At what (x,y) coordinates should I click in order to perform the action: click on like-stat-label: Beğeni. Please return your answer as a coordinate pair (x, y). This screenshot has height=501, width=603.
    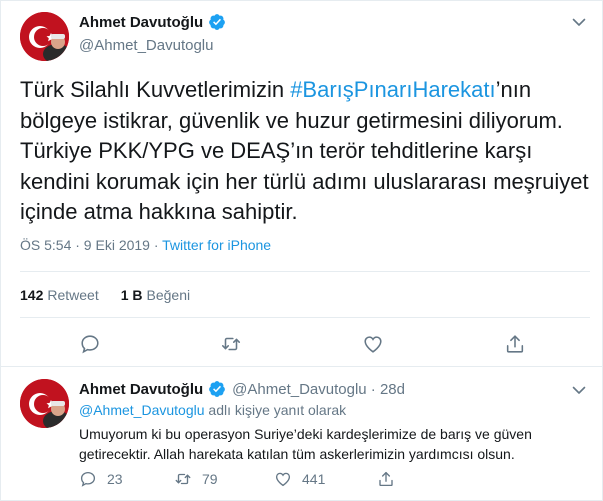
    Looking at the image, I should click on (168, 295).